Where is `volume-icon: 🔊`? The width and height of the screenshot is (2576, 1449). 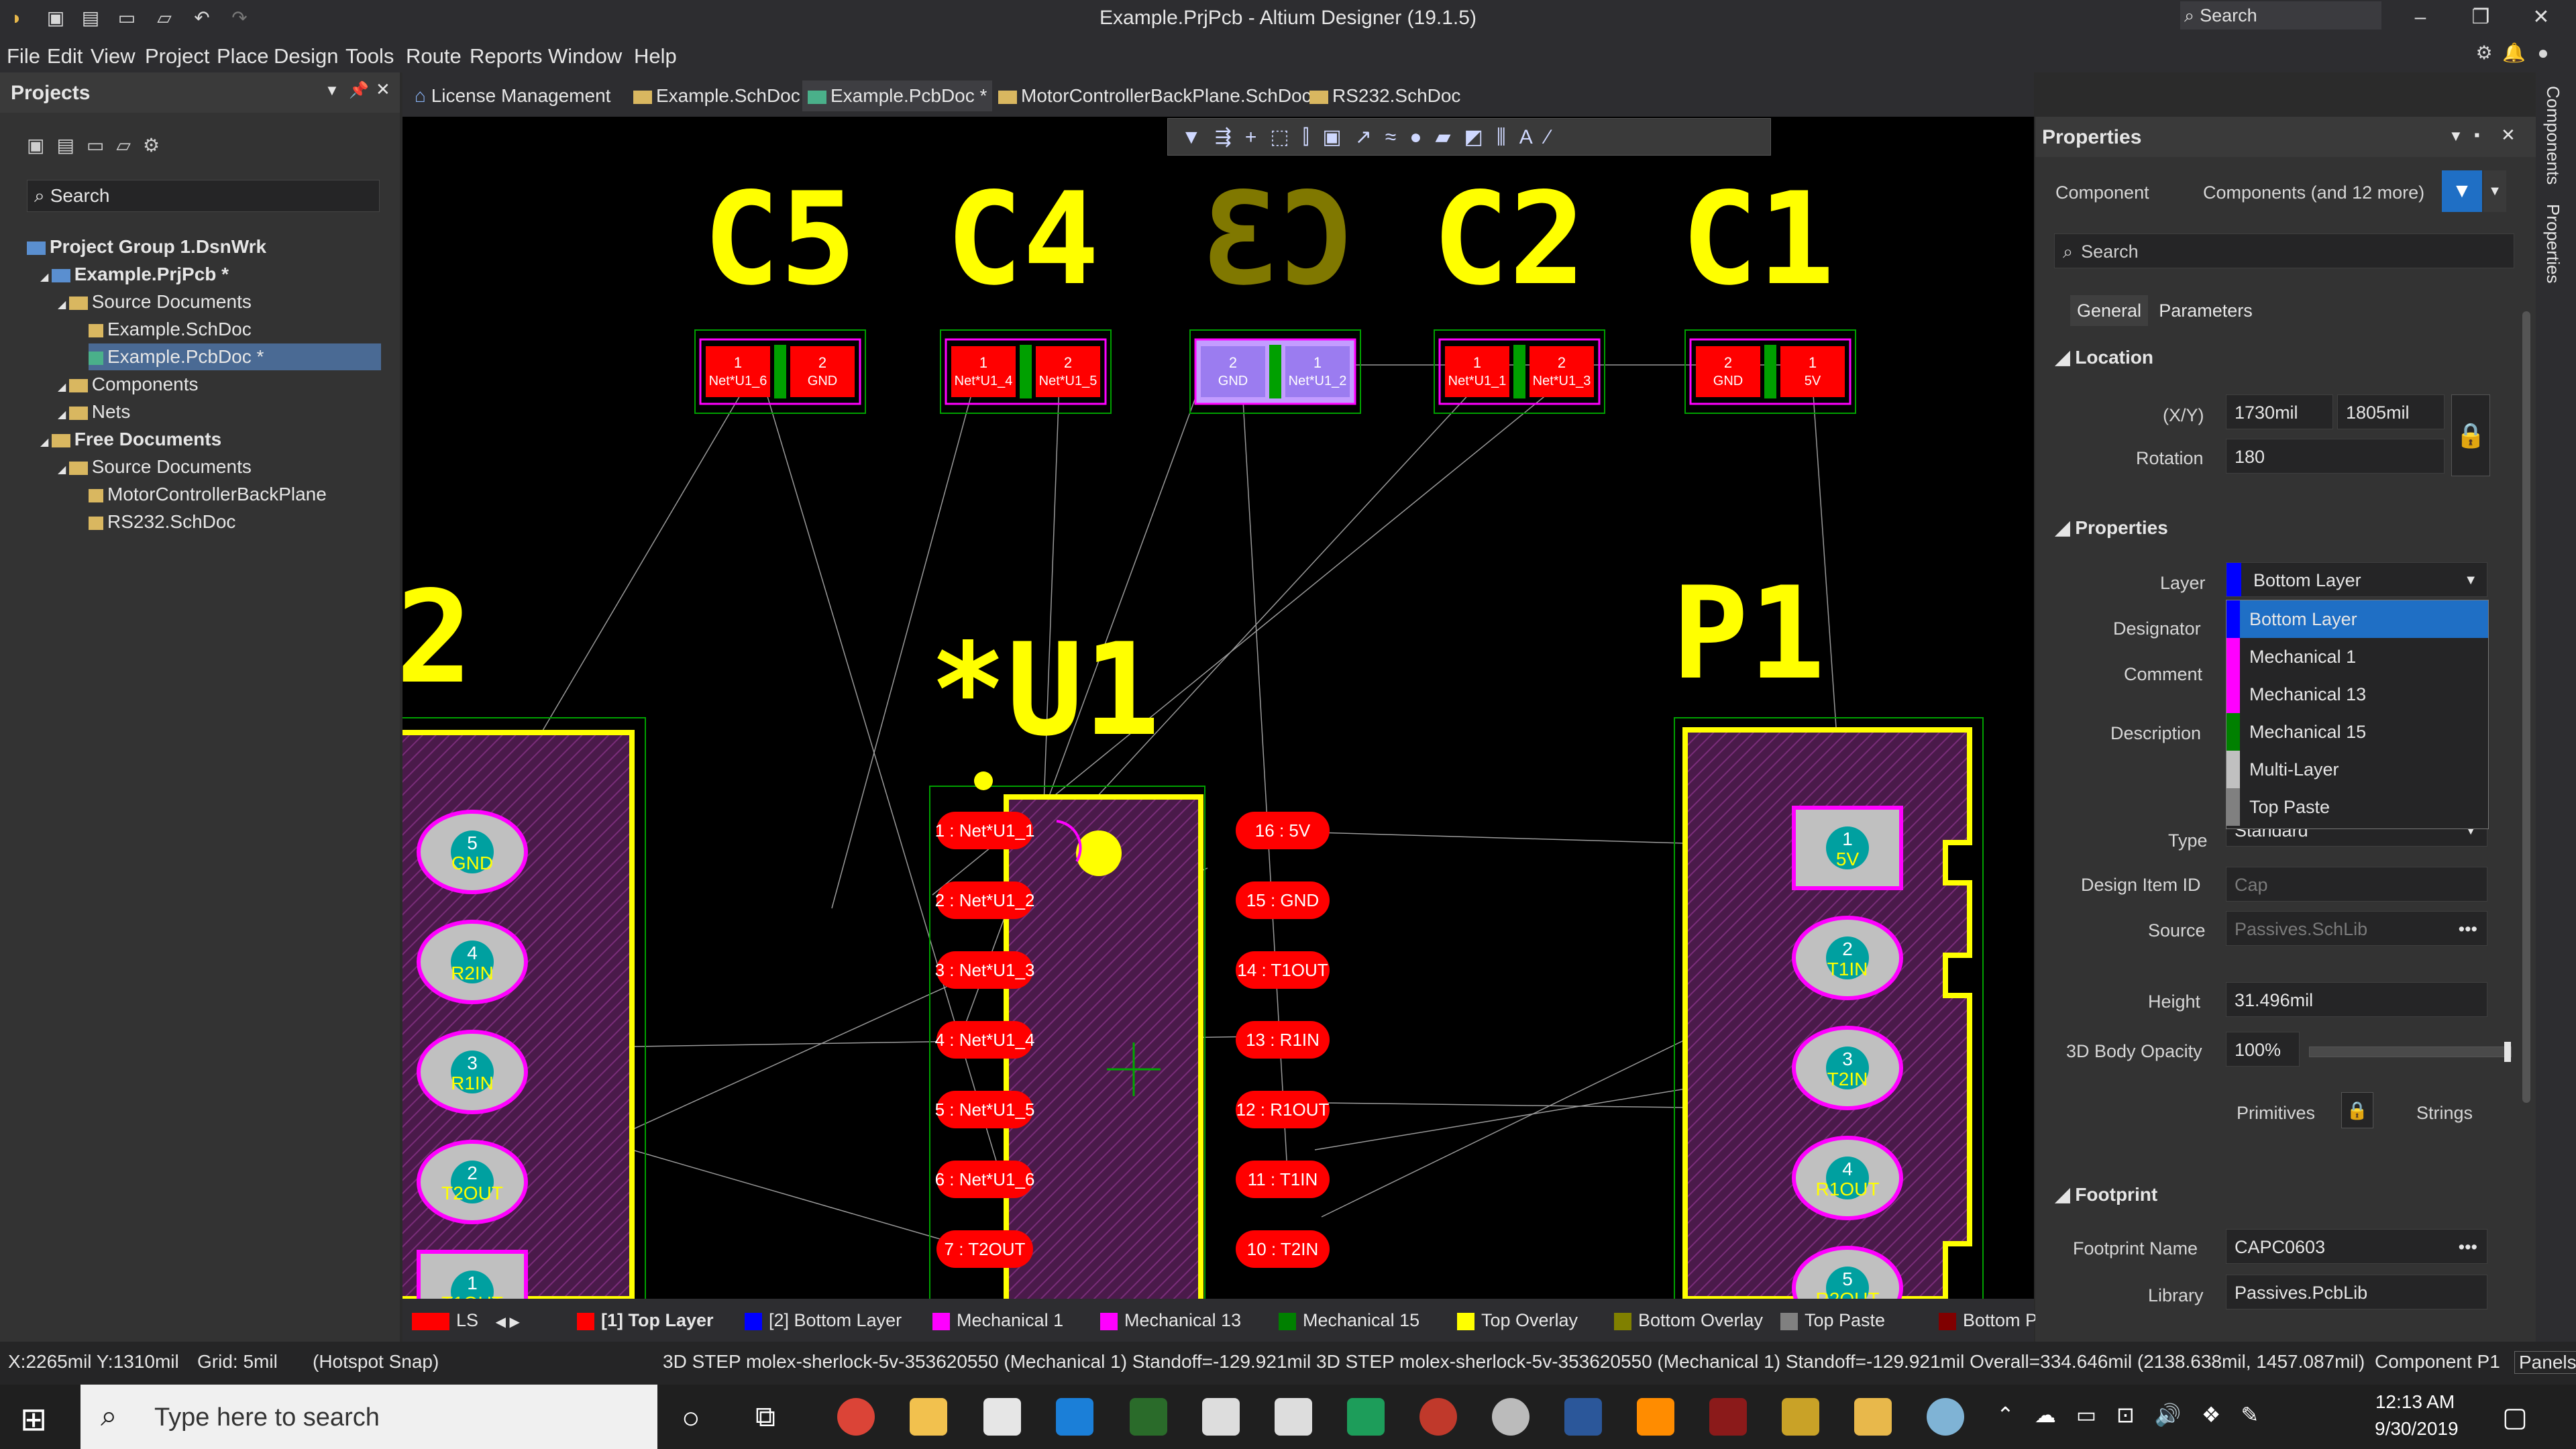 volume-icon: 🔊 is located at coordinates (2178, 1415).